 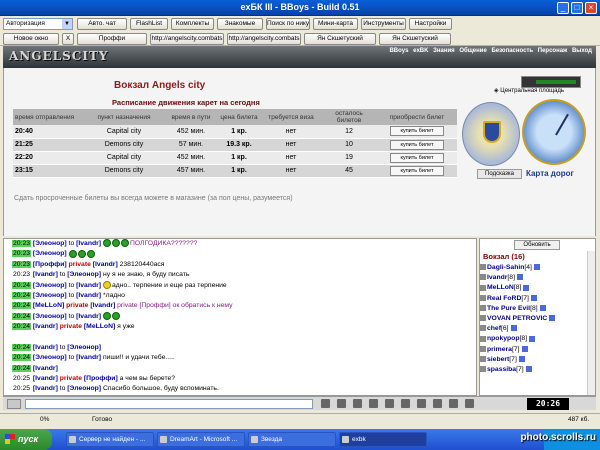 What do you see at coordinates (497, 277) in the screenshot?
I see `user-name: Ivandr` at bounding box center [497, 277].